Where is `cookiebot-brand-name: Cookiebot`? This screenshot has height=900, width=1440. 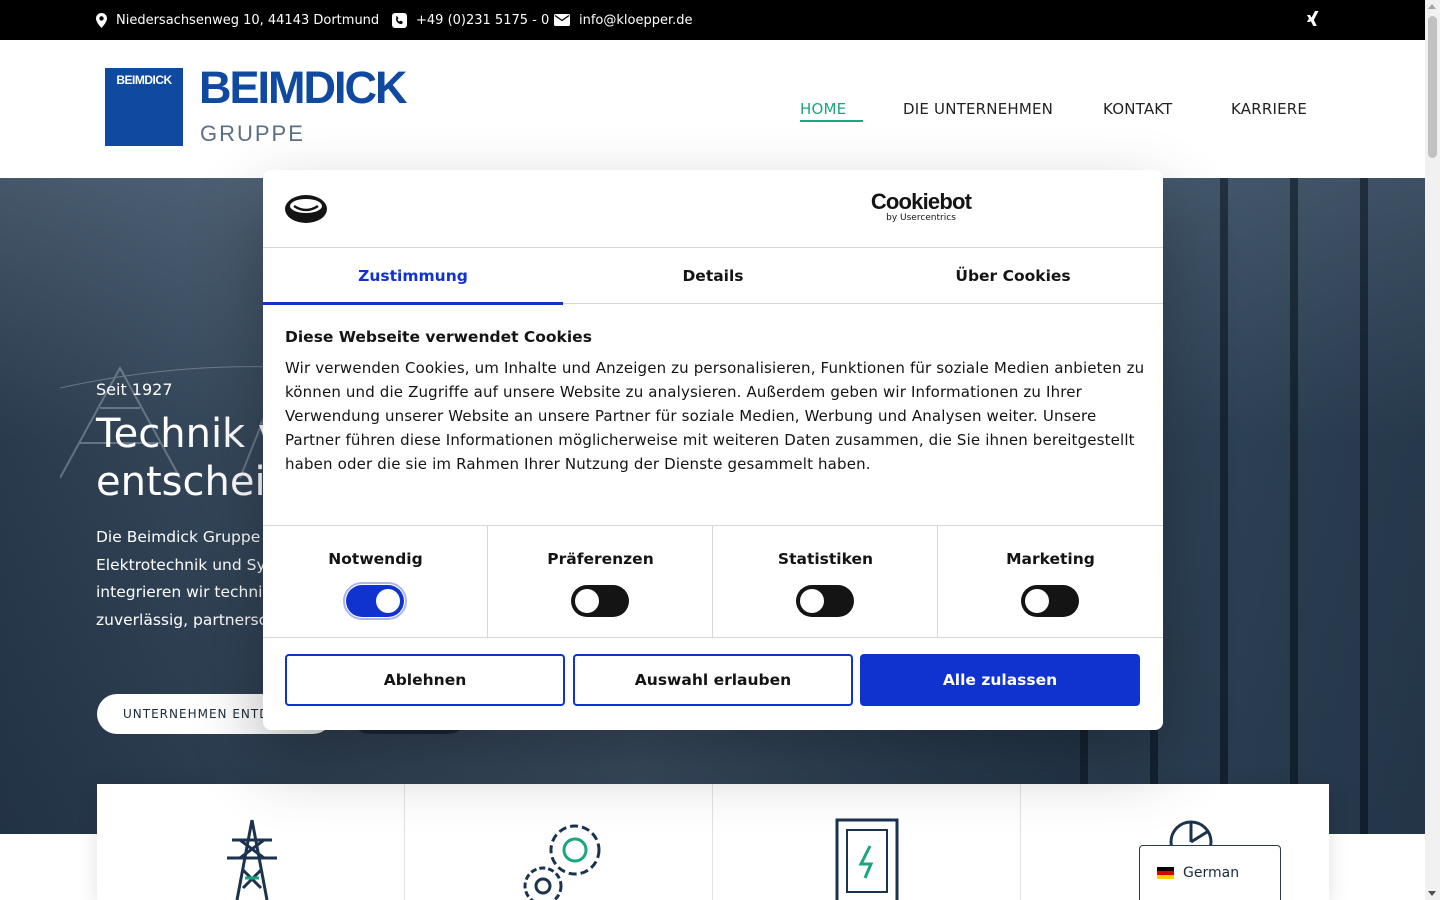
cookiebot-brand-name: Cookiebot is located at coordinates (921, 201).